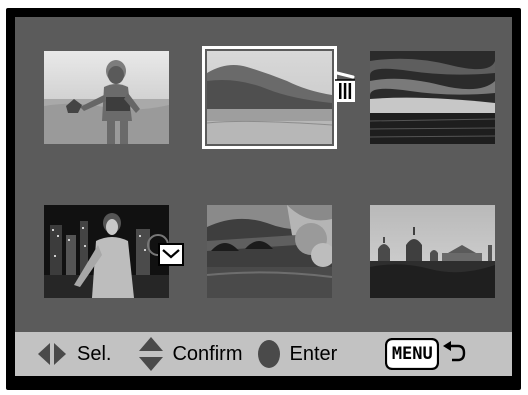  Describe the element at coordinates (94, 353) in the screenshot. I see `select-label: Sel.` at that location.